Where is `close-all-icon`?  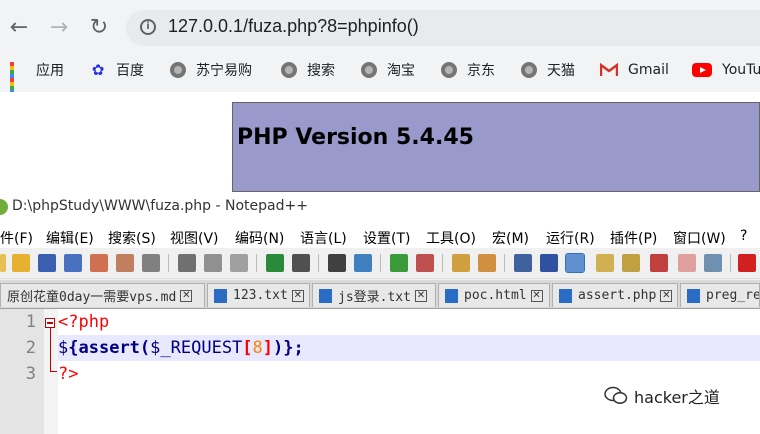 close-all-icon is located at coordinates (125, 263).